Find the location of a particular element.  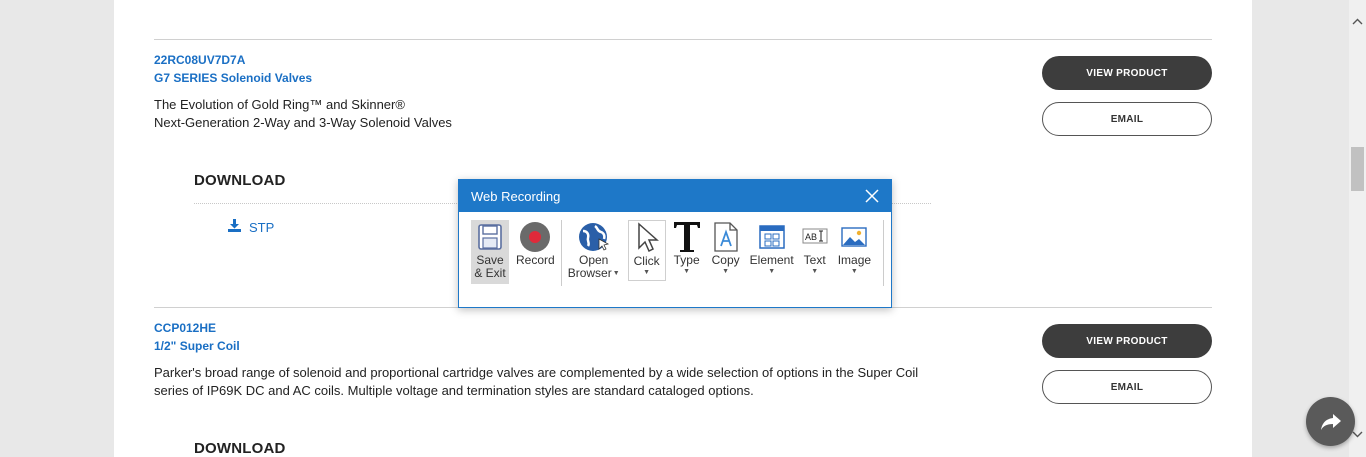

open-browser-button: Open Browser ▼ is located at coordinates (594, 250).